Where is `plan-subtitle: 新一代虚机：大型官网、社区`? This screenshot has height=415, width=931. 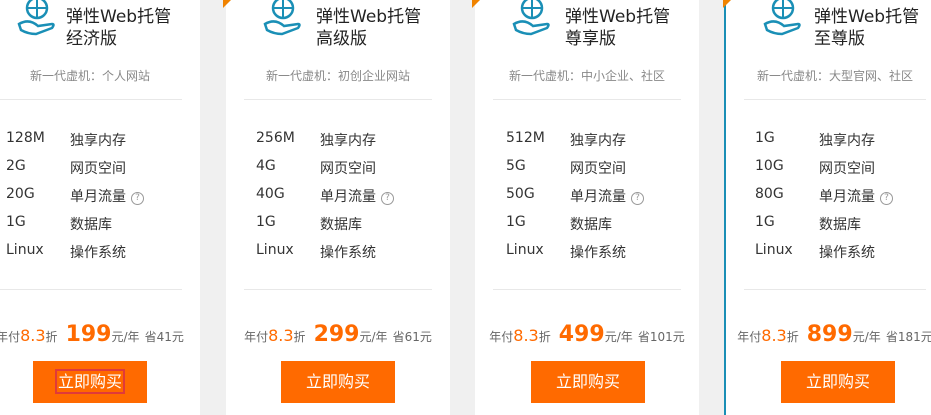
plan-subtitle: 新一代虚机：大型官网、社区 is located at coordinates (834, 76).